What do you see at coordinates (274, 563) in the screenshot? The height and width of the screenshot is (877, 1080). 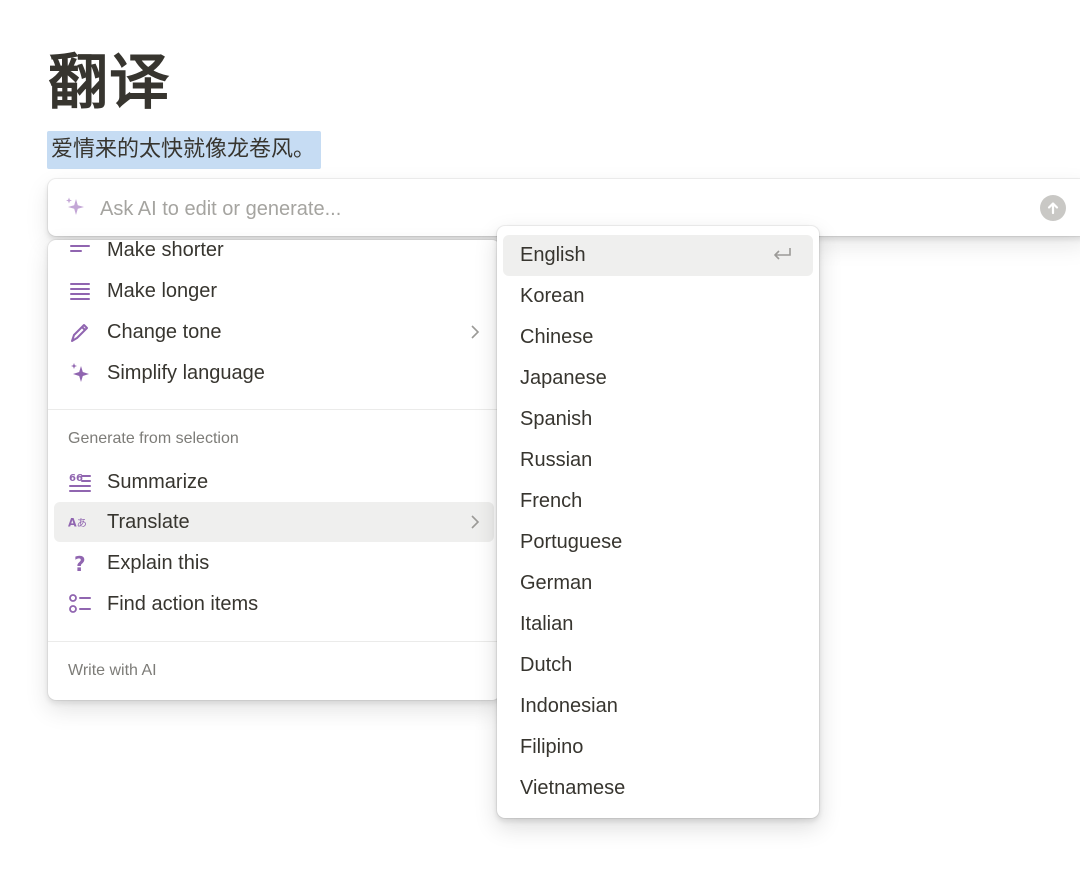 I see `menu-item-explain-this: ? Explain this` at bounding box center [274, 563].